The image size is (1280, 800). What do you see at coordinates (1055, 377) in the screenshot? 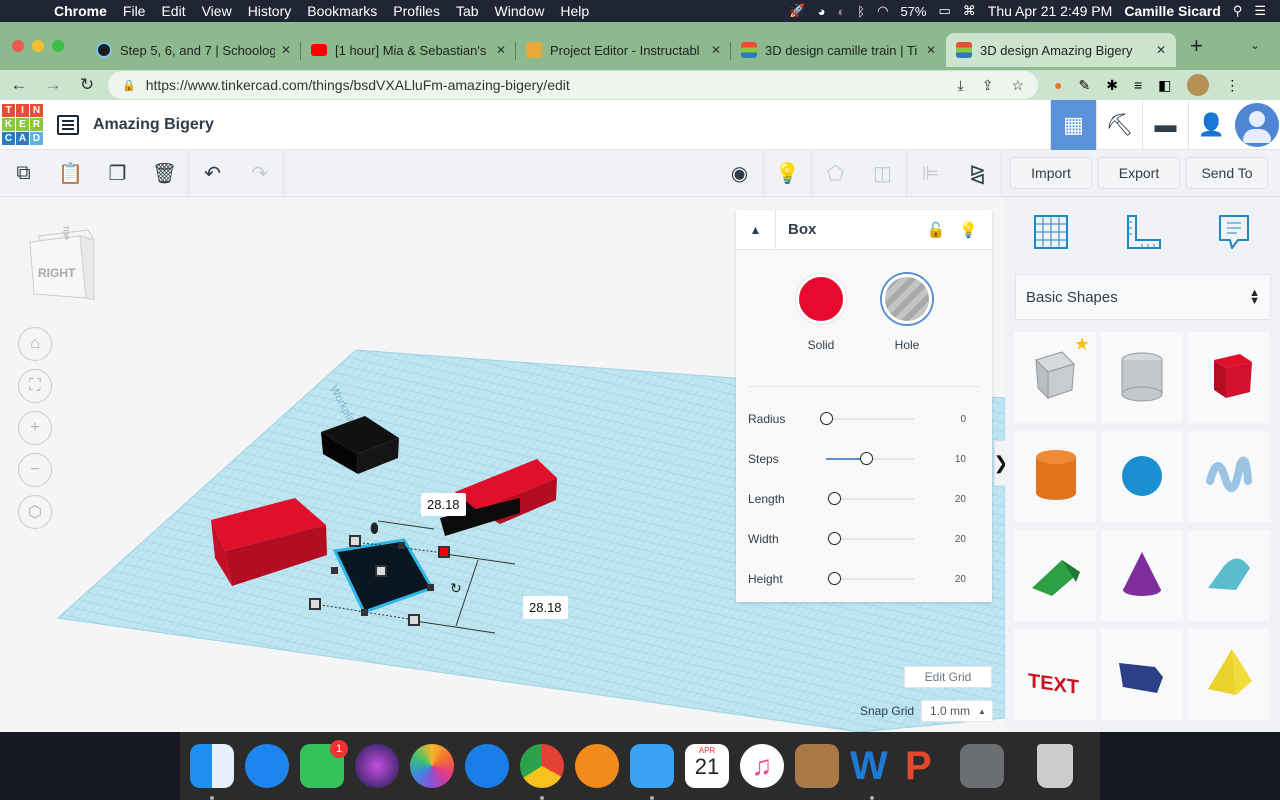
I see `shape-box-hole: ★` at bounding box center [1055, 377].